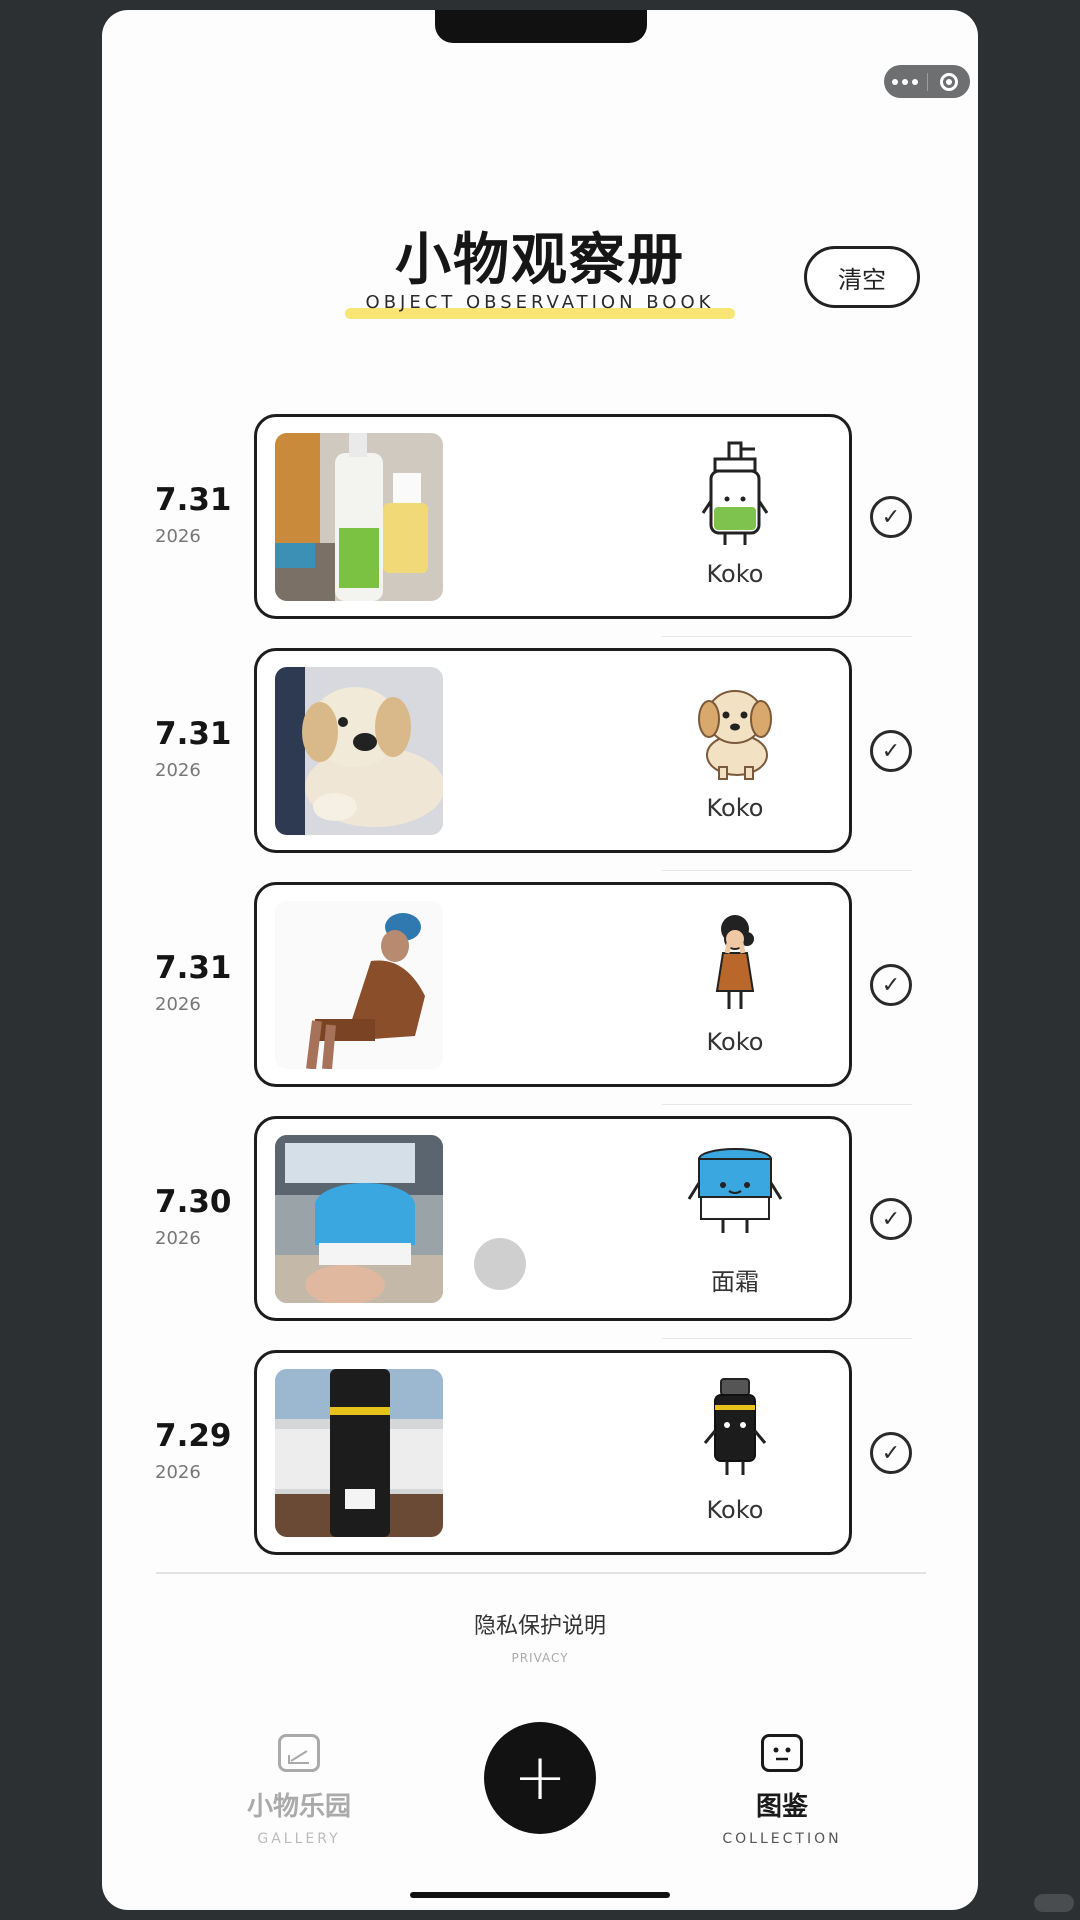 This screenshot has height=1920, width=1080. What do you see at coordinates (299, 1839) in the screenshot?
I see `tab-gallery-sub: GALLERY` at bounding box center [299, 1839].